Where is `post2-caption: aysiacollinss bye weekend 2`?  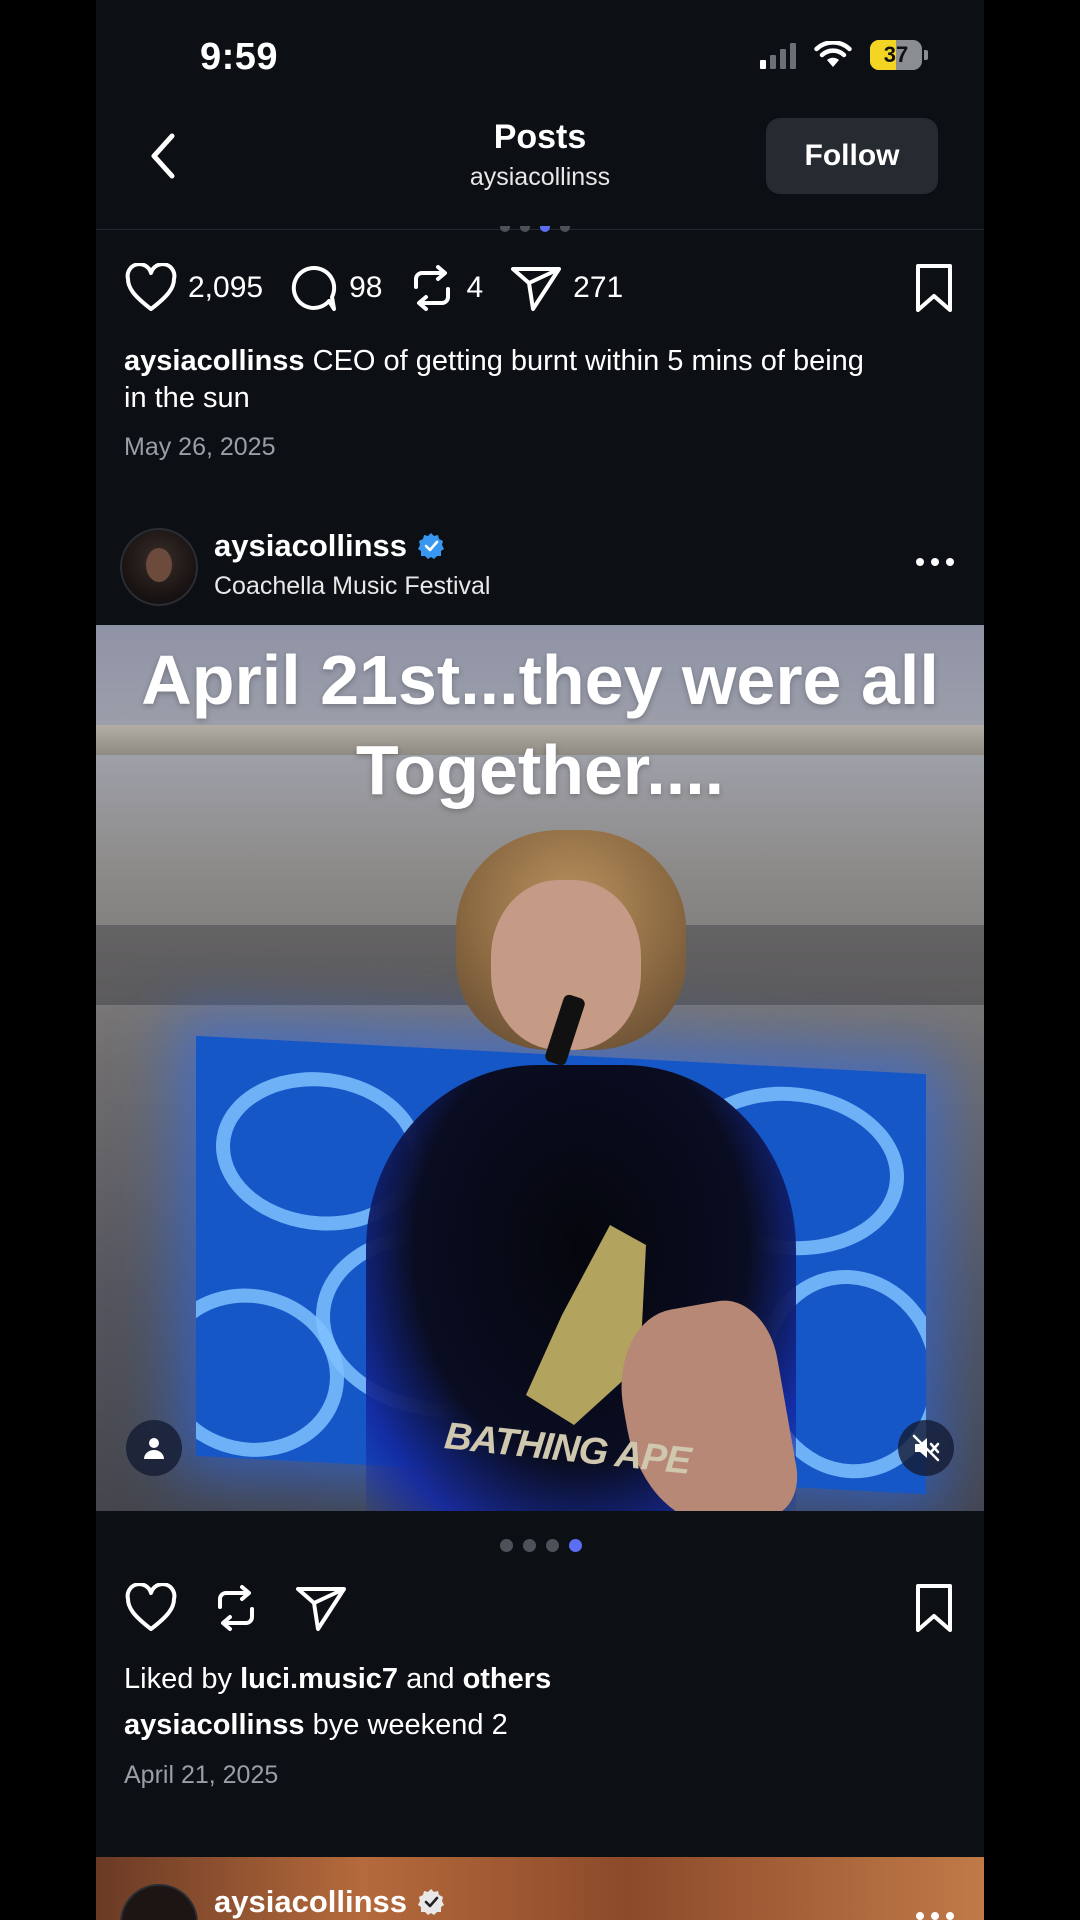
post2-caption: aysiacollinss bye weekend 2 is located at coordinates (506, 1725).